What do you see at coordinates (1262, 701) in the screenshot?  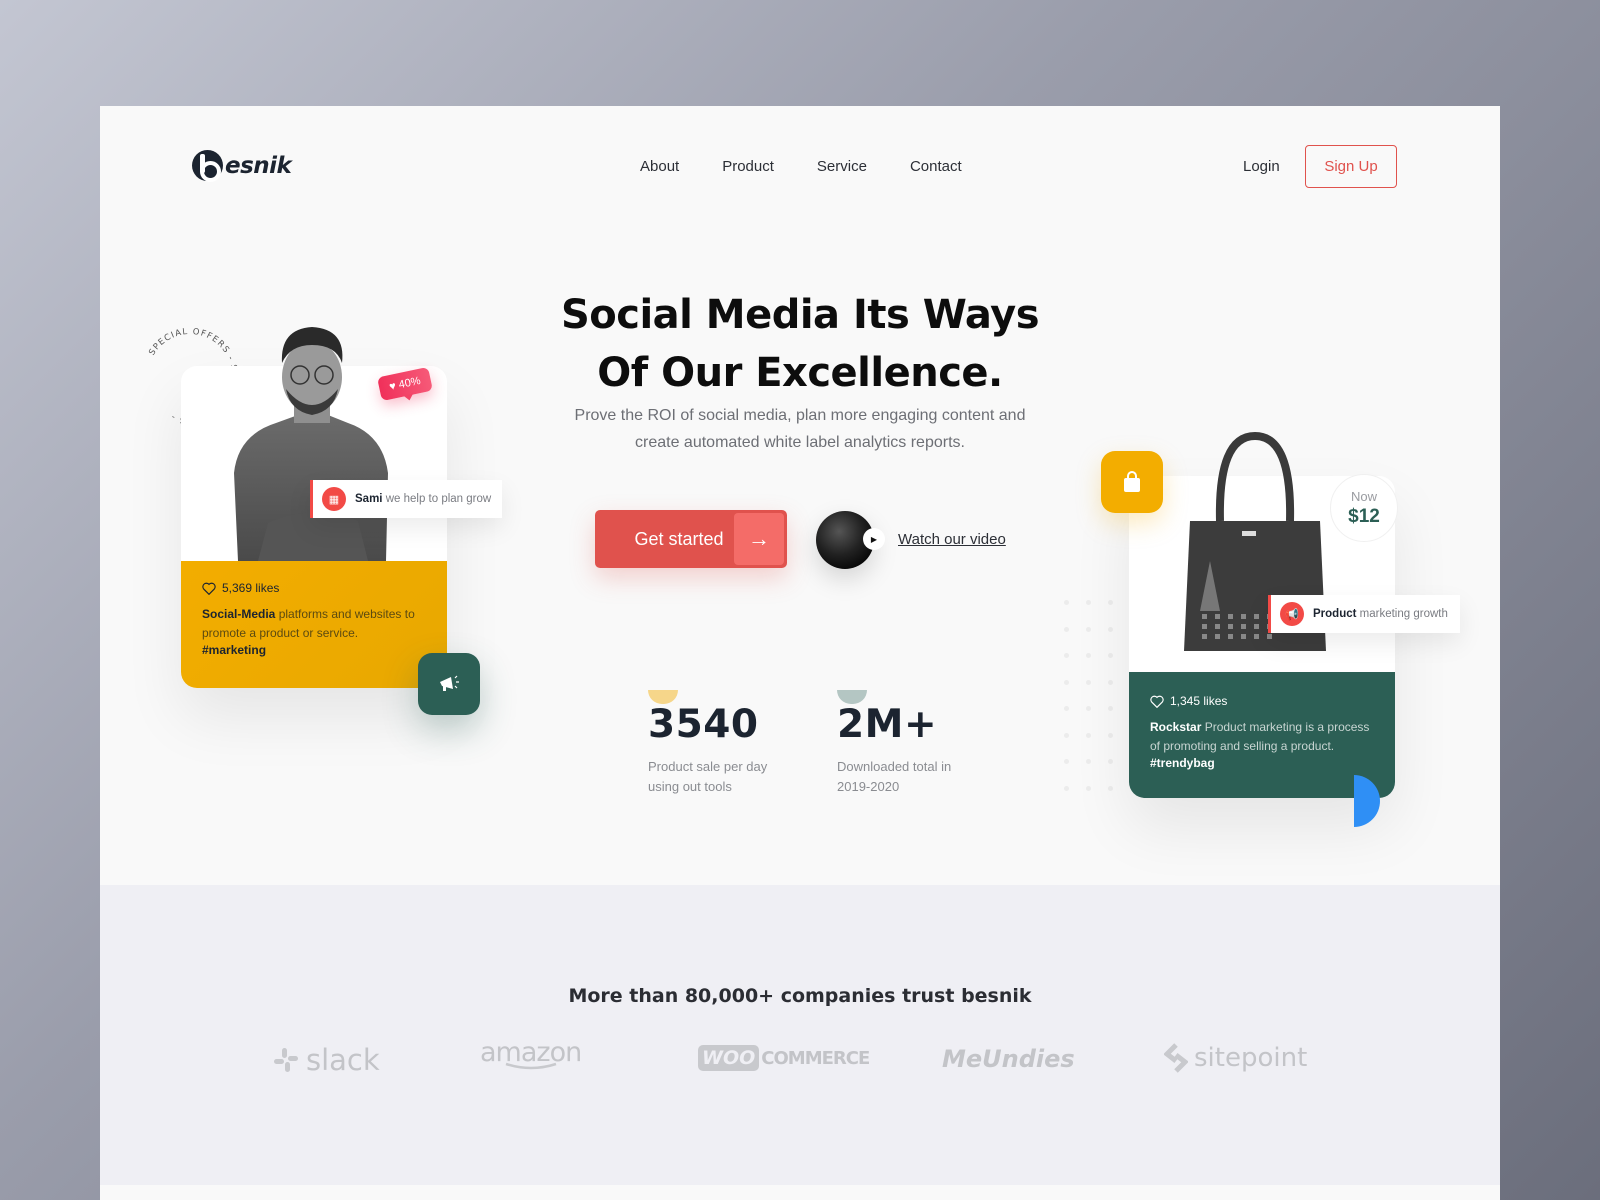 I see `likes-row: 1,345 likes` at bounding box center [1262, 701].